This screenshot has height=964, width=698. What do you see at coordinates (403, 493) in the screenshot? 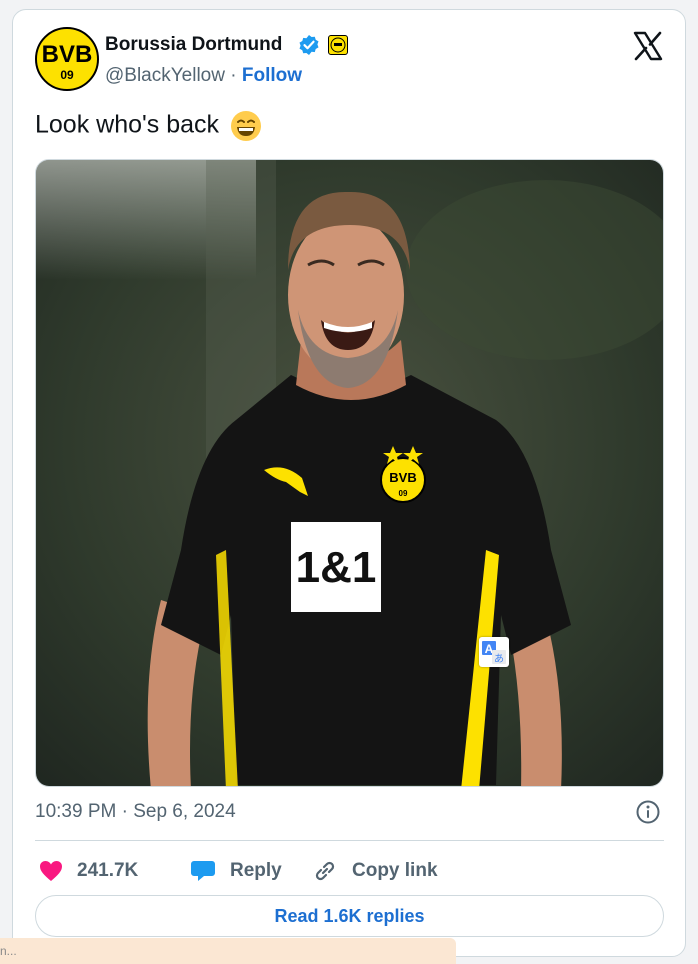
I see `crest-text-bottom: 09` at bounding box center [403, 493].